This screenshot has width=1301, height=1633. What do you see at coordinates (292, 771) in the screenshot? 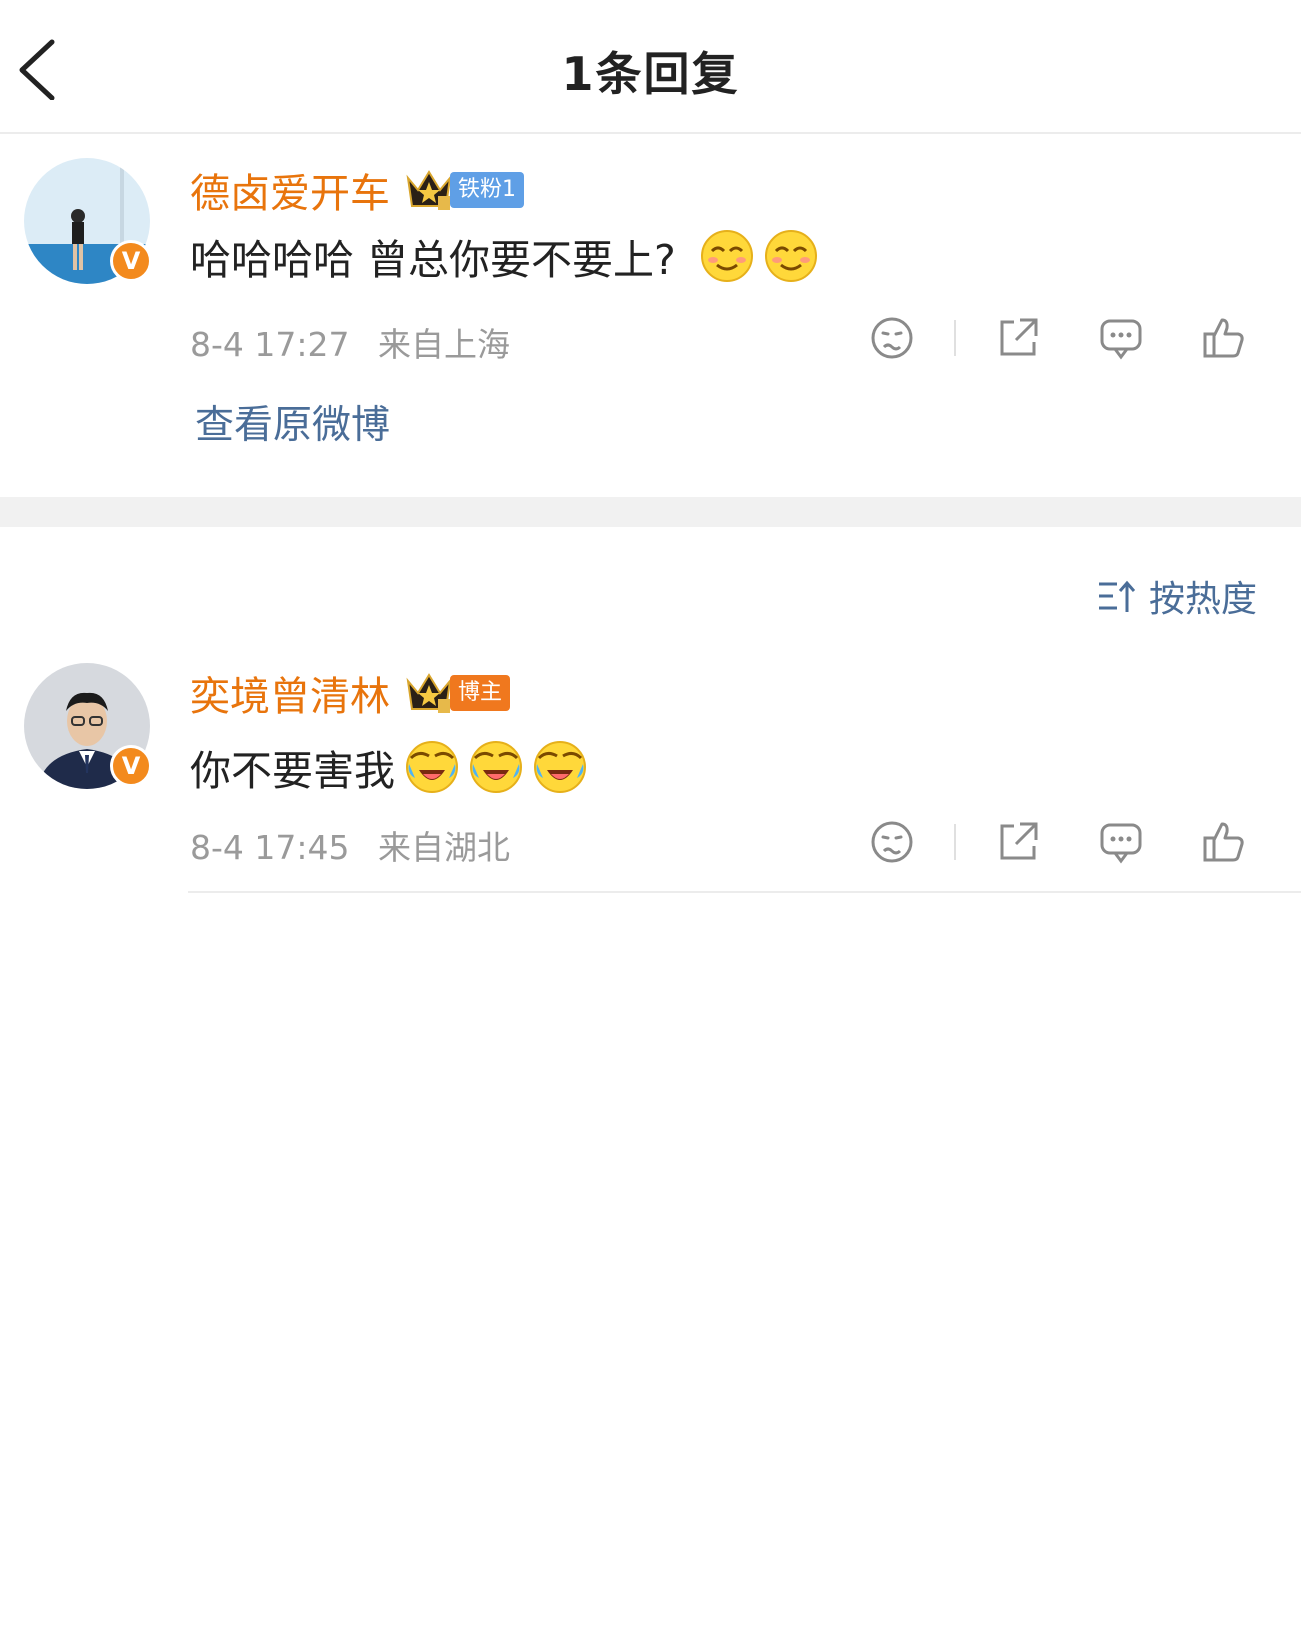
I see `comment-text: 你不要害我` at bounding box center [292, 771].